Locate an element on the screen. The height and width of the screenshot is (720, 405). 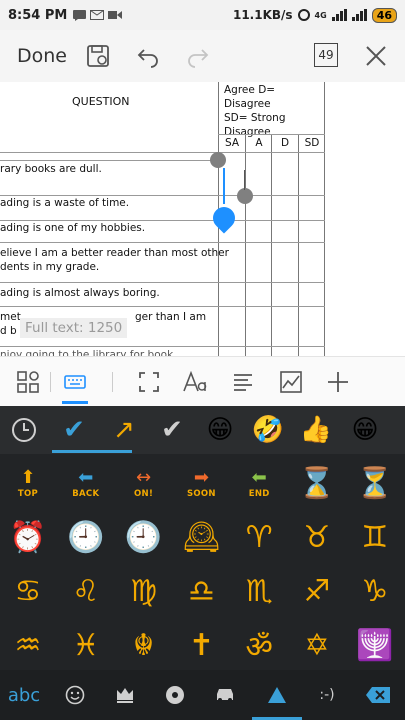
emoji-glyph: ♒ is located at coordinates (28, 645).